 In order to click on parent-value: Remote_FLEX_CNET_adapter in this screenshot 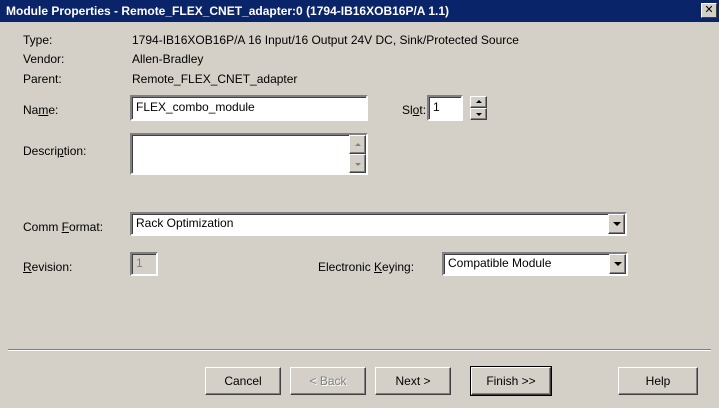, I will do `click(215, 79)`.